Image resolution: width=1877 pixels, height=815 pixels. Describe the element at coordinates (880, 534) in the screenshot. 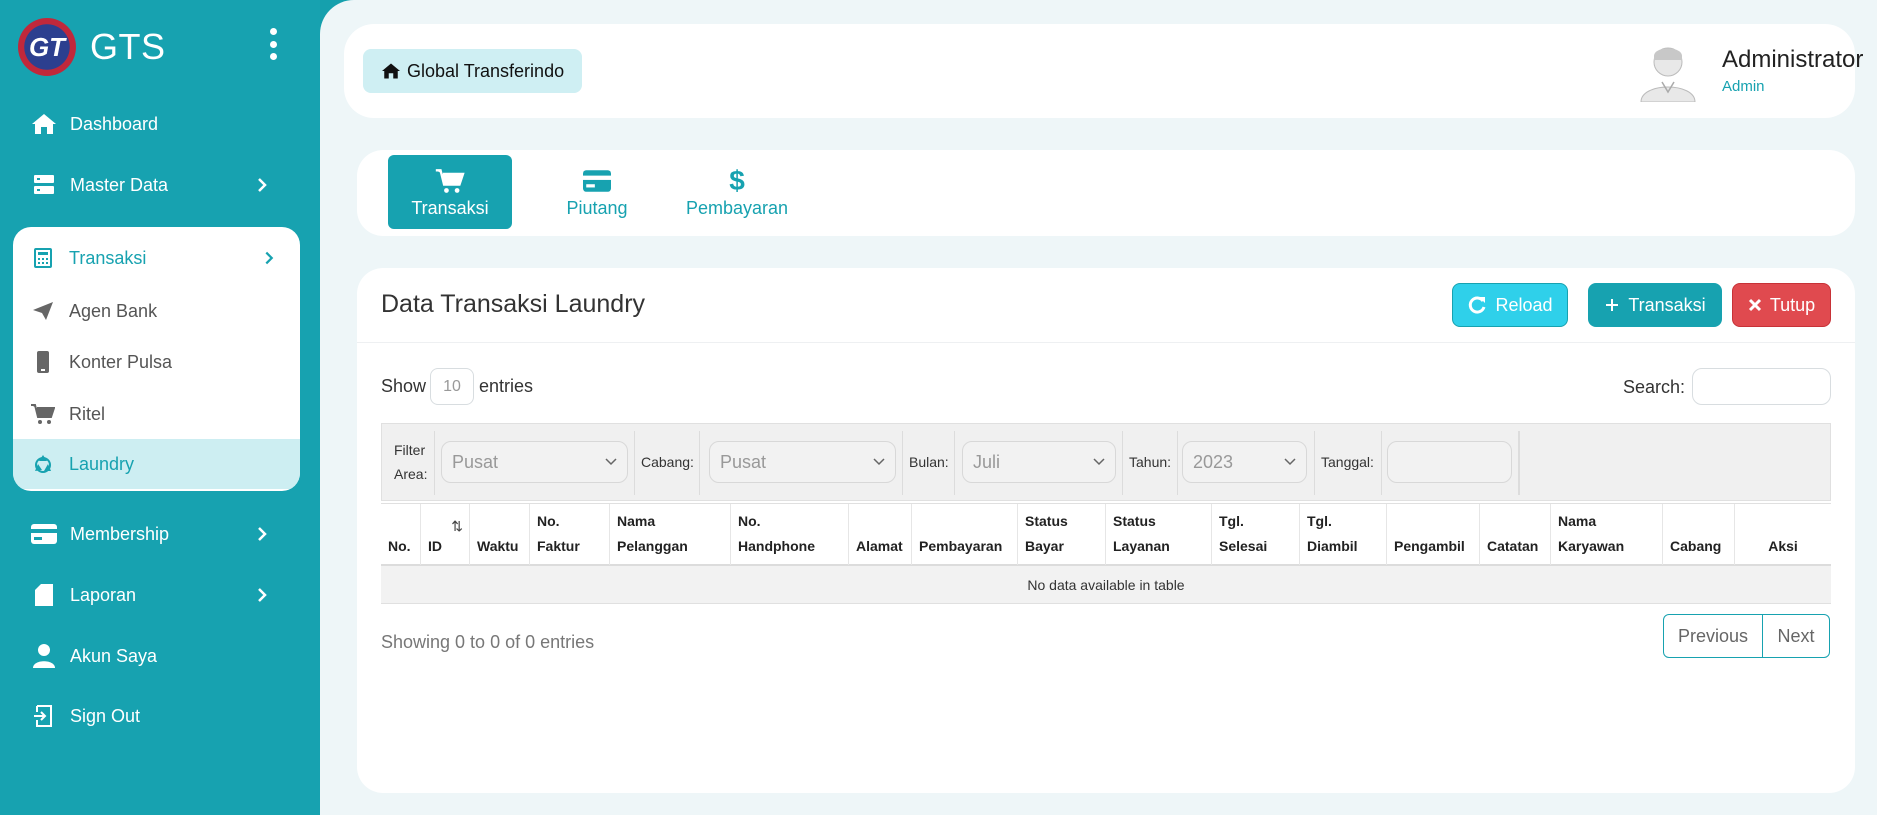

I see `column-header: Alamat` at that location.